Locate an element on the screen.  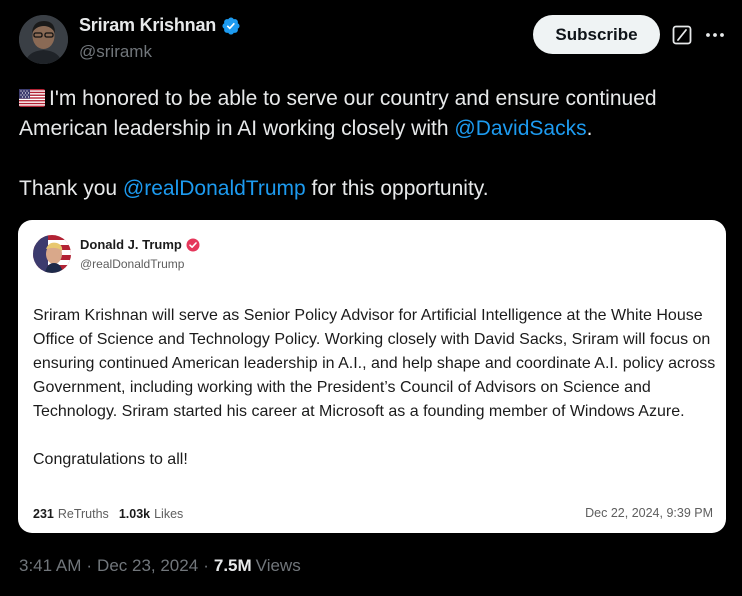
verified-badge-icon is located at coordinates (231, 25).